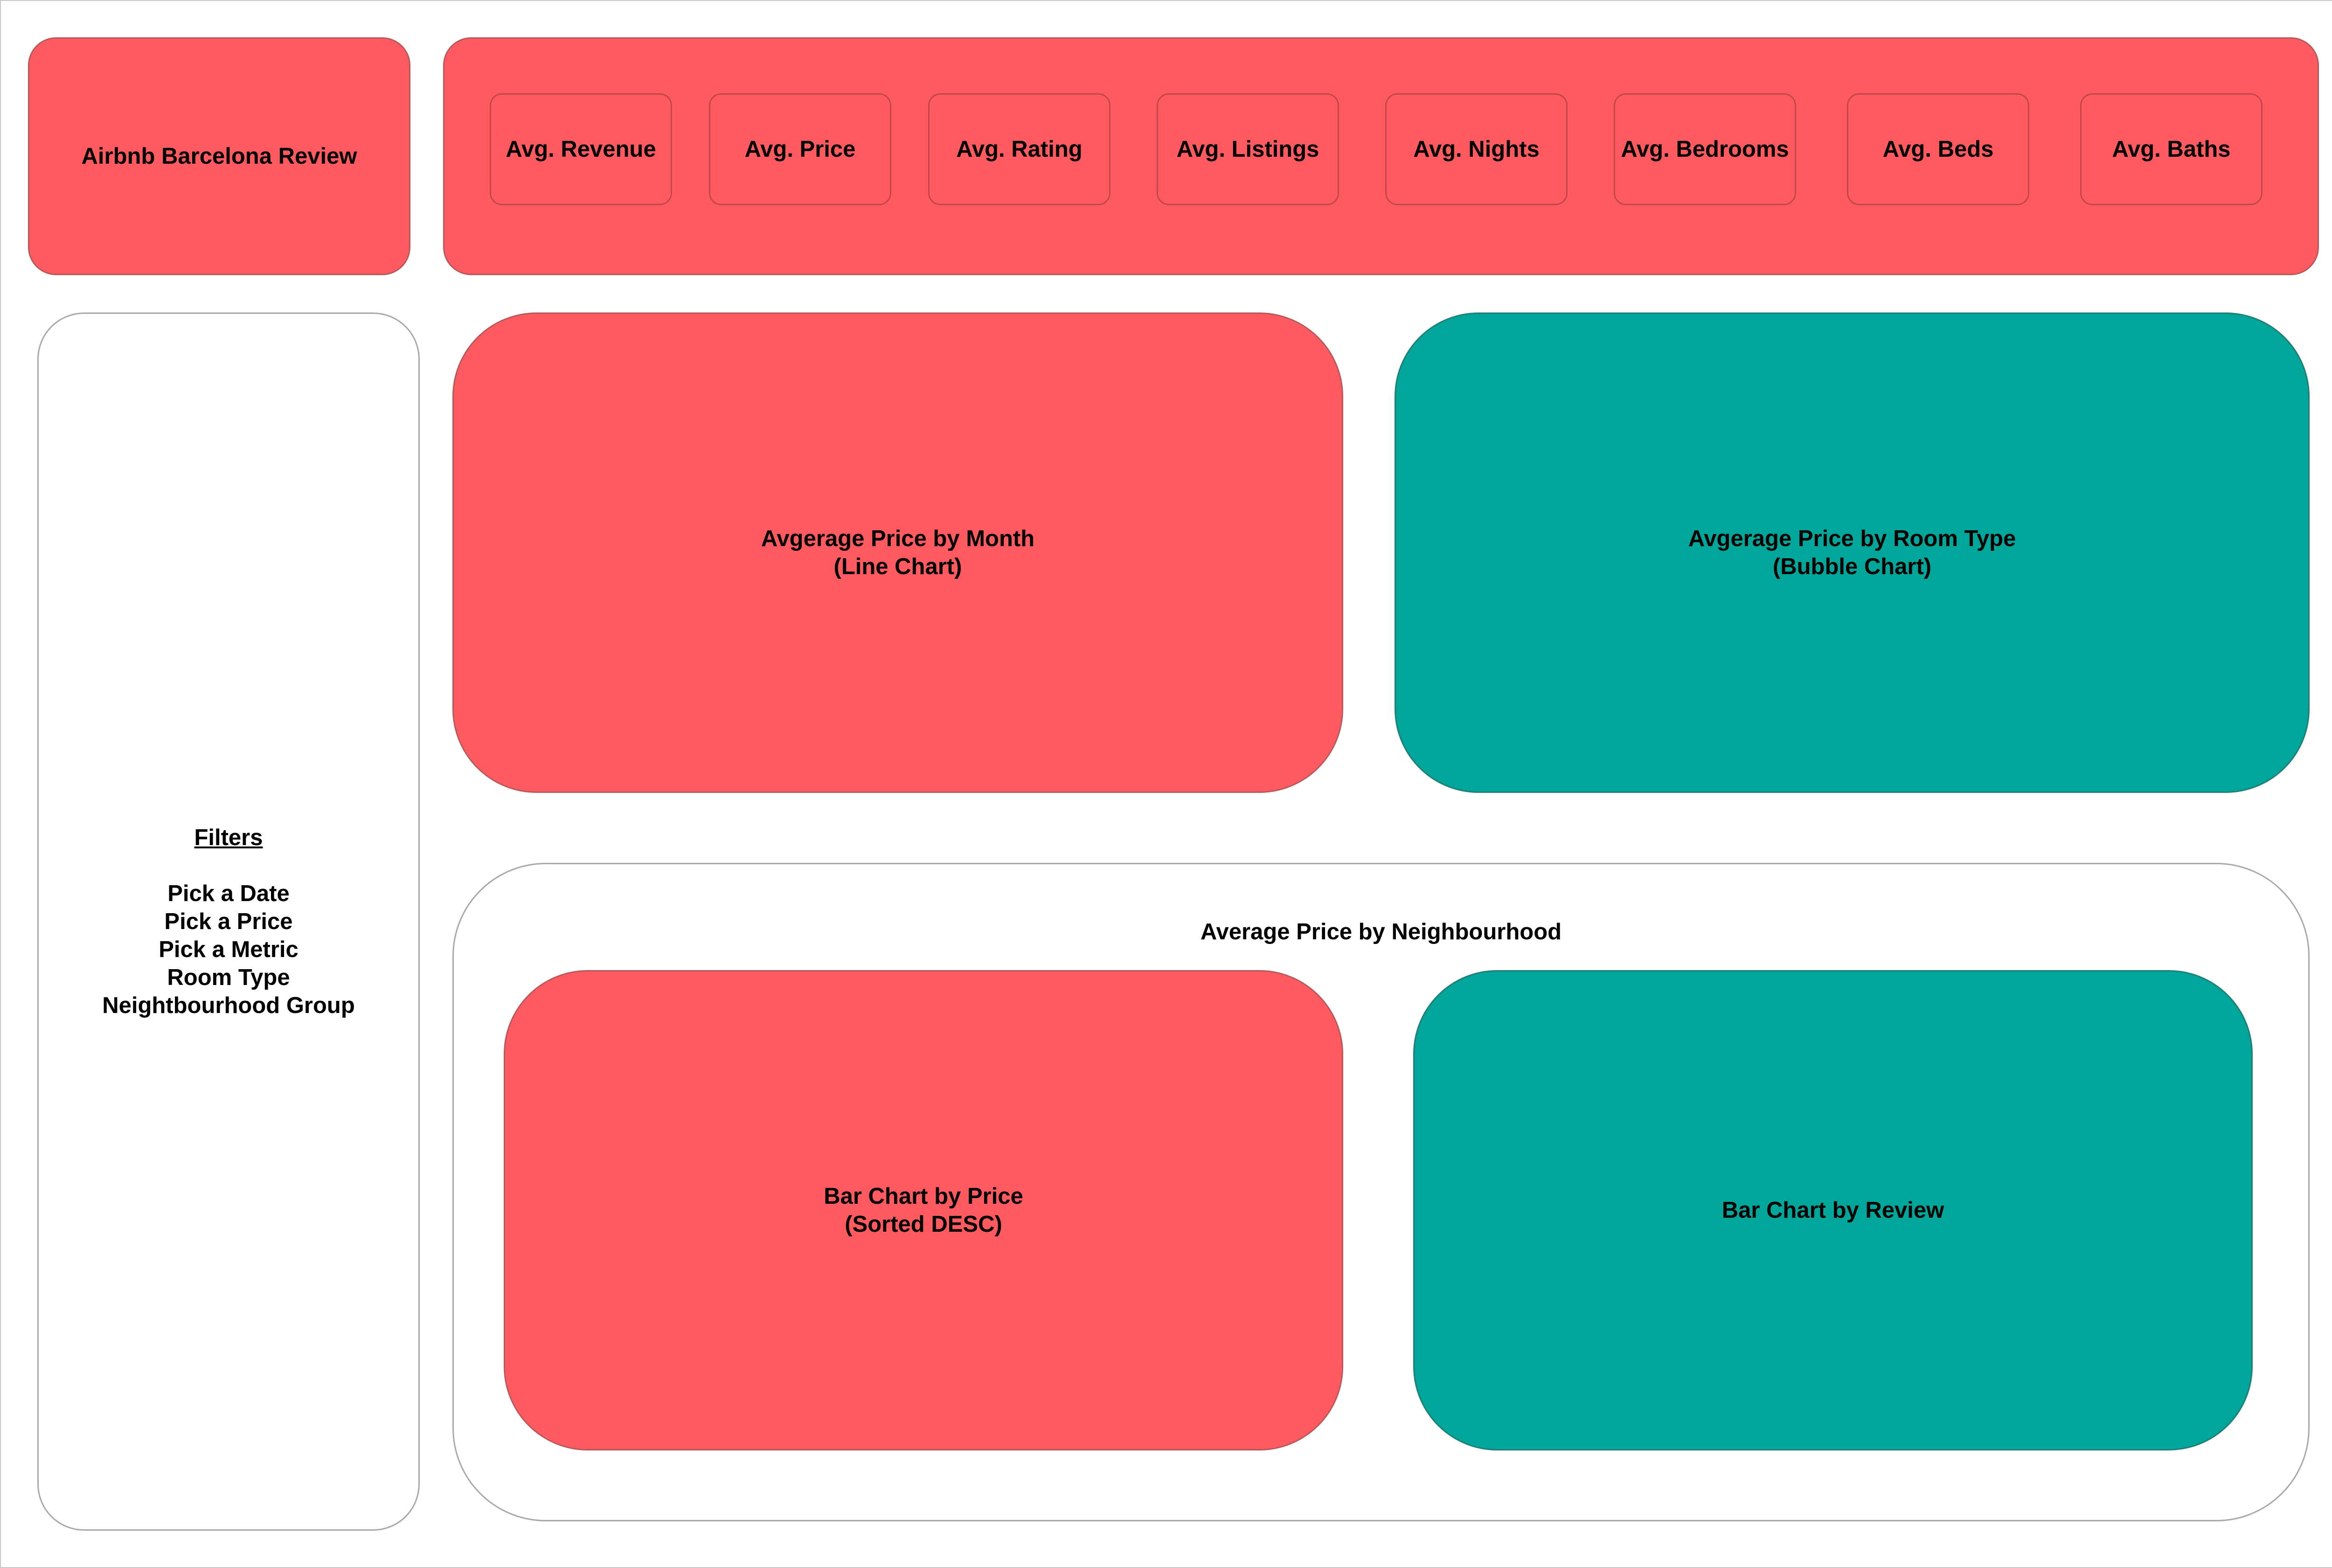 This screenshot has width=2332, height=1568. I want to click on kpi-avg-price: Avg. Price, so click(800, 149).